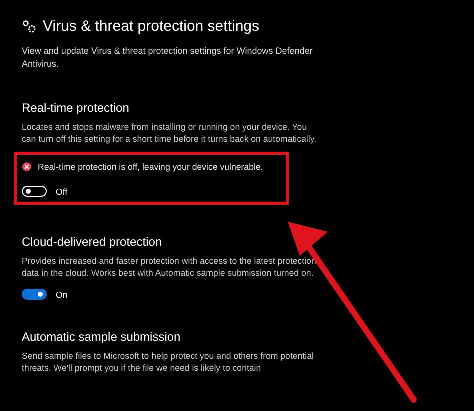 The height and width of the screenshot is (411, 474). What do you see at coordinates (76, 108) in the screenshot?
I see `section-heading: Real-time protection` at bounding box center [76, 108].